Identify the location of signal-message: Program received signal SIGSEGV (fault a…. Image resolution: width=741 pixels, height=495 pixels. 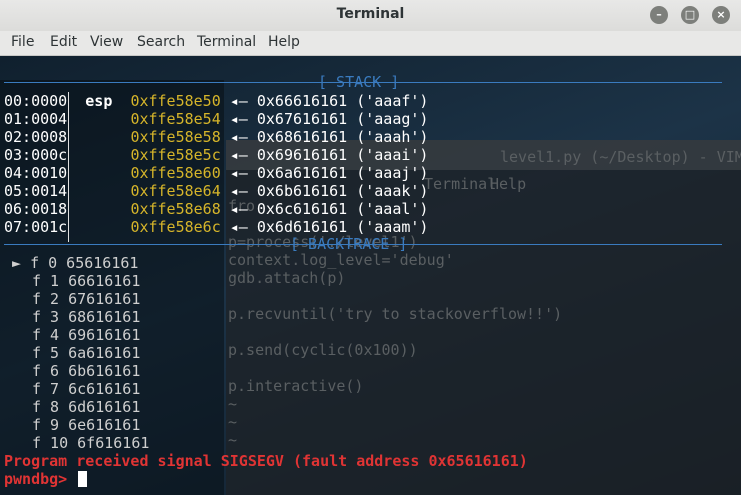
(266, 461).